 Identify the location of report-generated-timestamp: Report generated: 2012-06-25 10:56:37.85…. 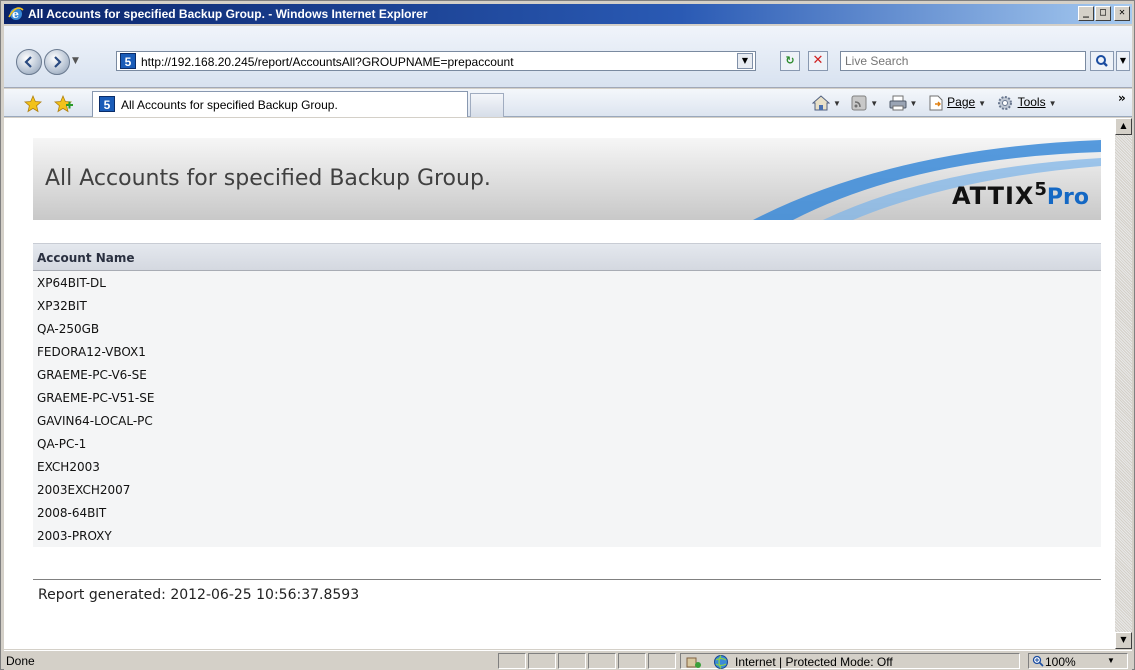
(199, 595).